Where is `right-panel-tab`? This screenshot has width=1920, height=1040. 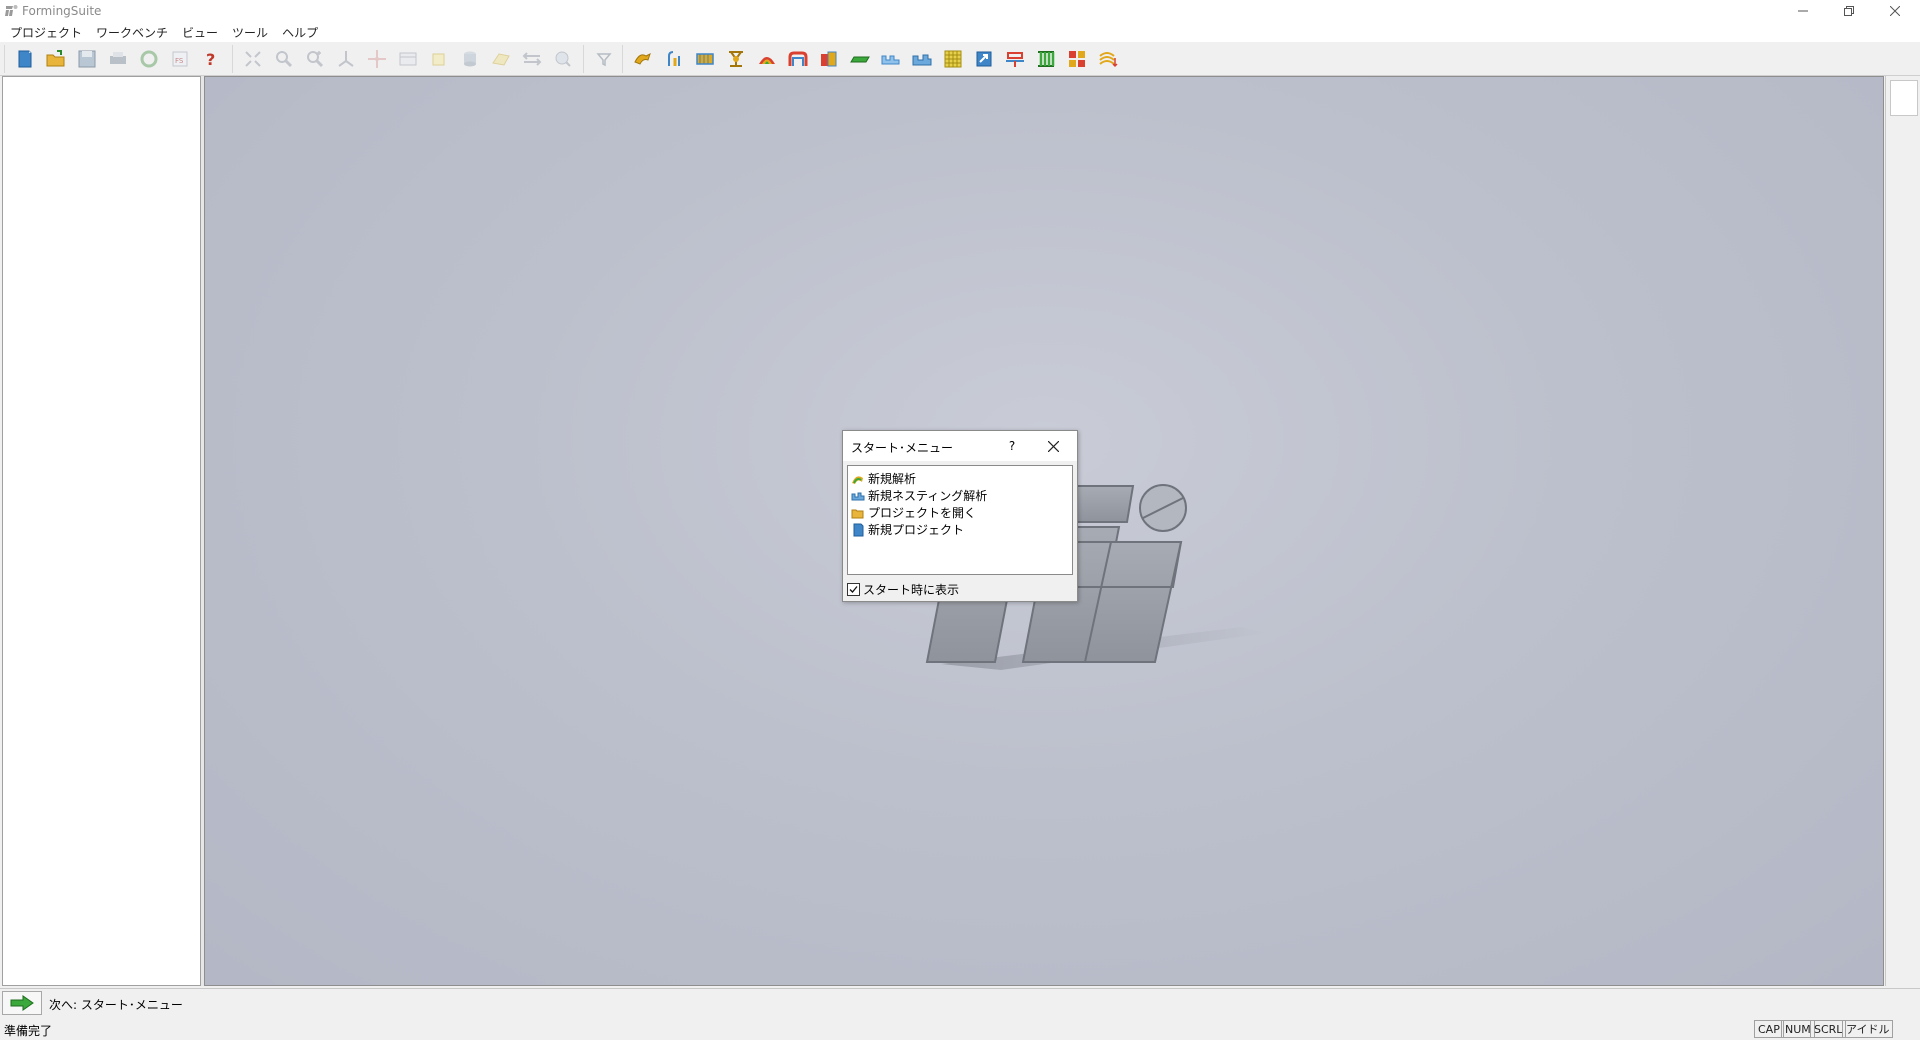
right-panel-tab is located at coordinates (1904, 98).